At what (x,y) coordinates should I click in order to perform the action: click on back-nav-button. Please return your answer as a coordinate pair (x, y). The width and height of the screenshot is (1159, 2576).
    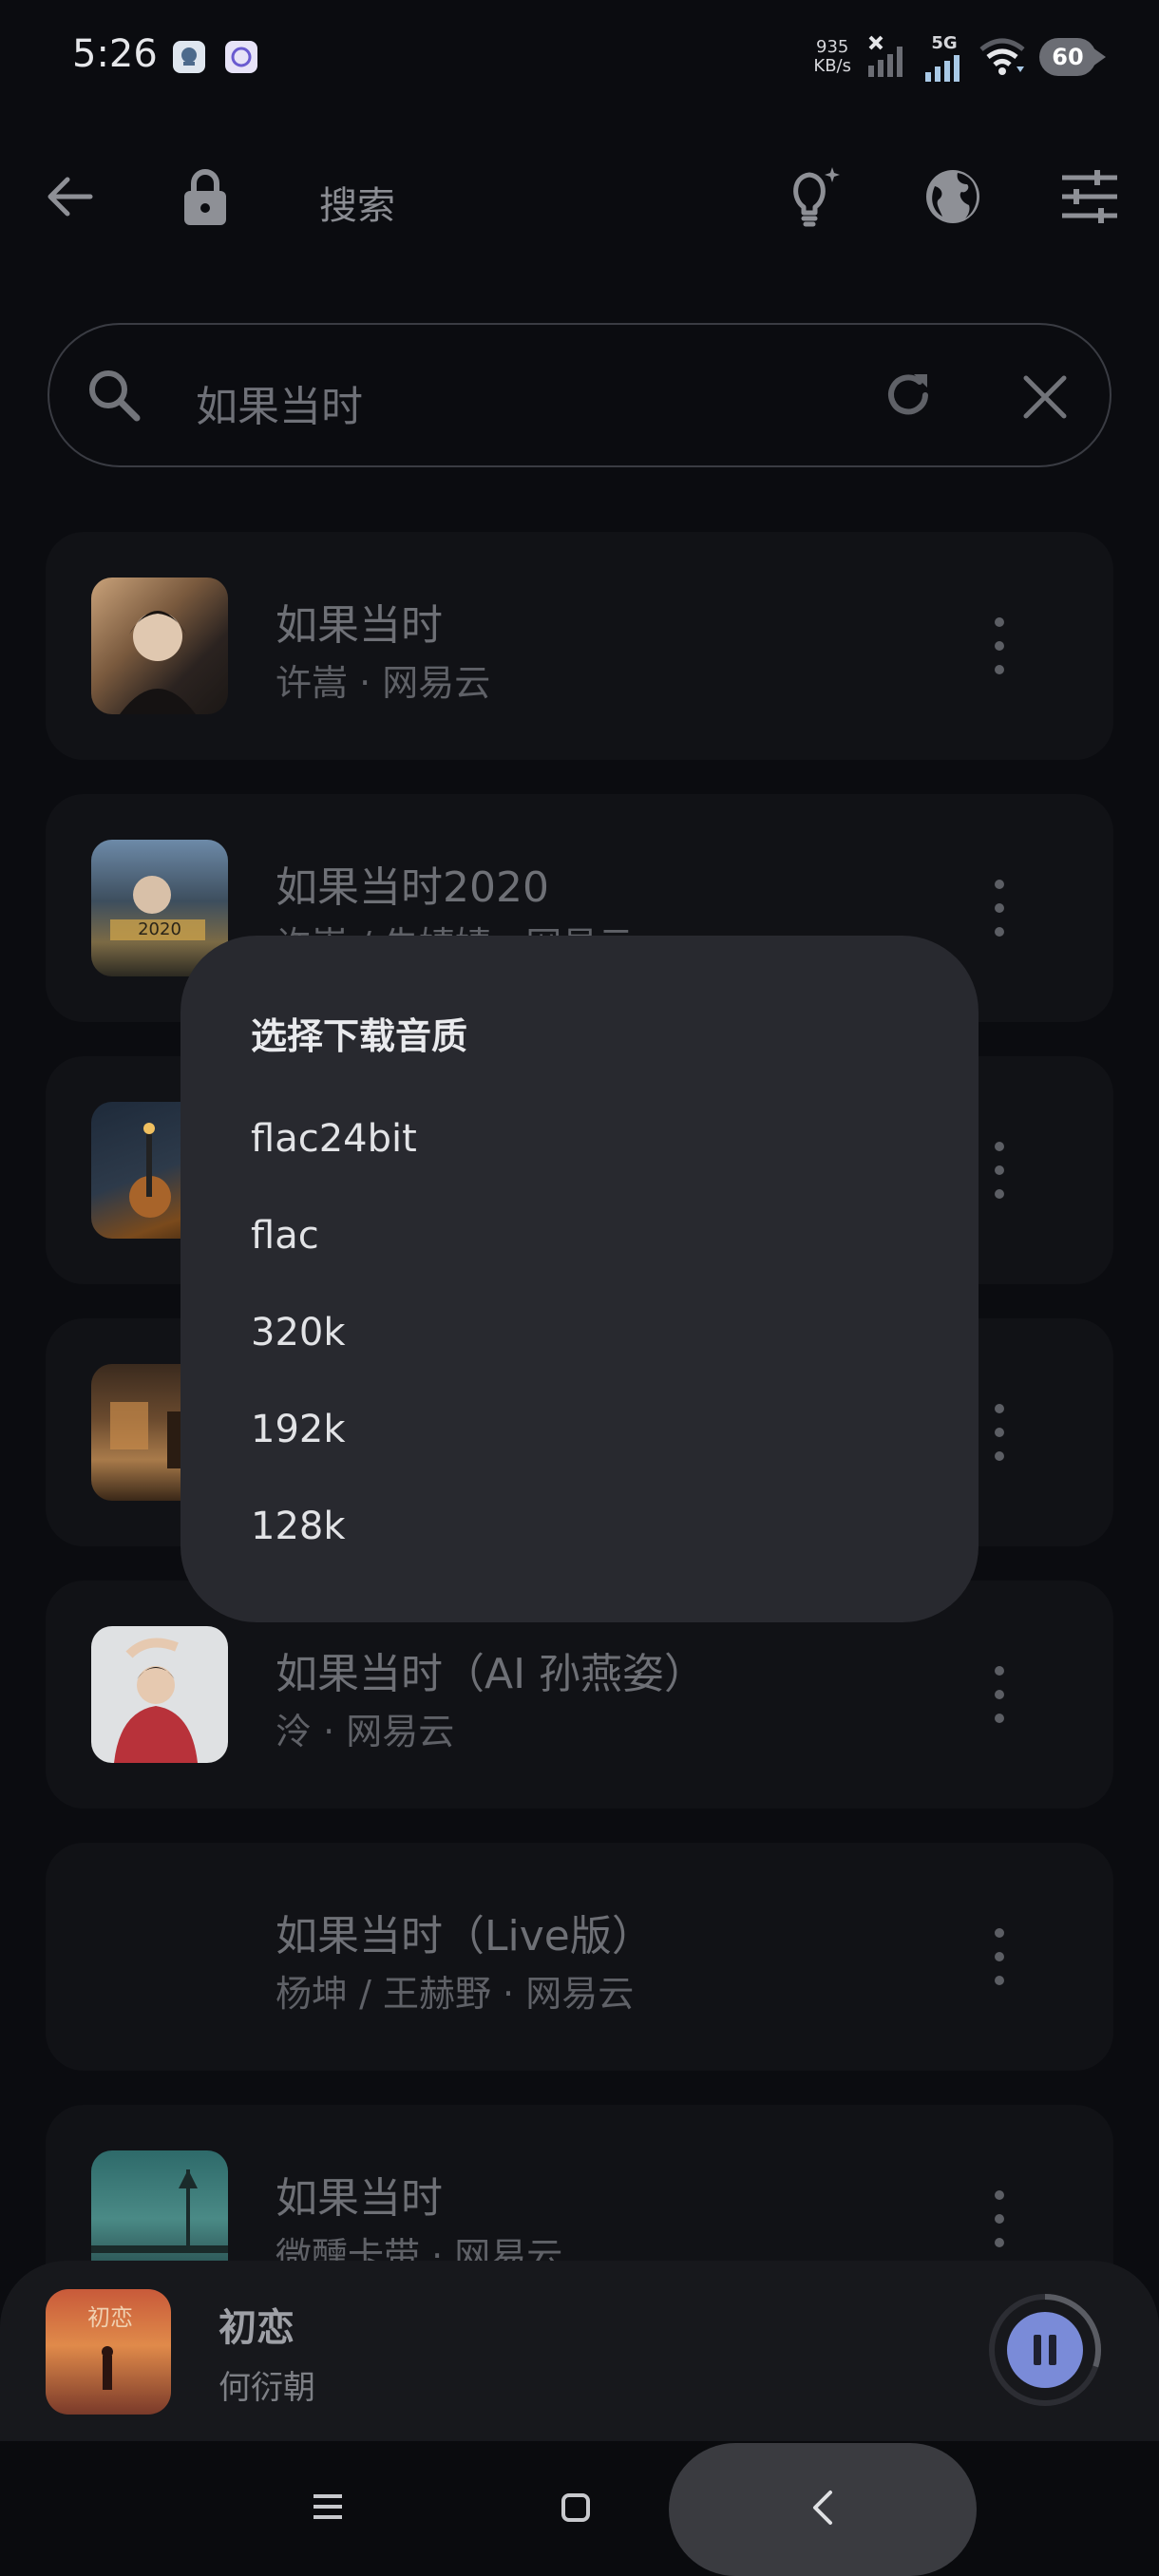
    Looking at the image, I should click on (822, 2509).